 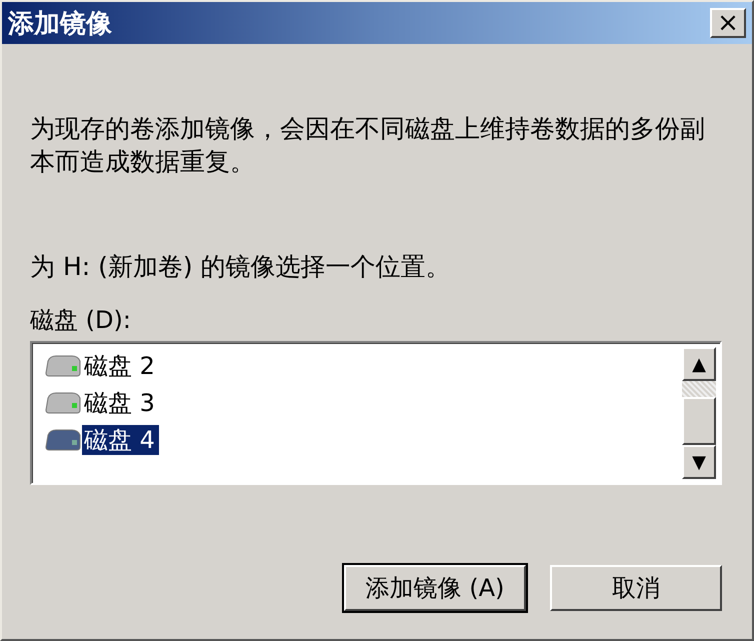 I want to click on prompt-text: 为 H: (新加卷) 的镜像选择一个位置。, so click(x=241, y=267).